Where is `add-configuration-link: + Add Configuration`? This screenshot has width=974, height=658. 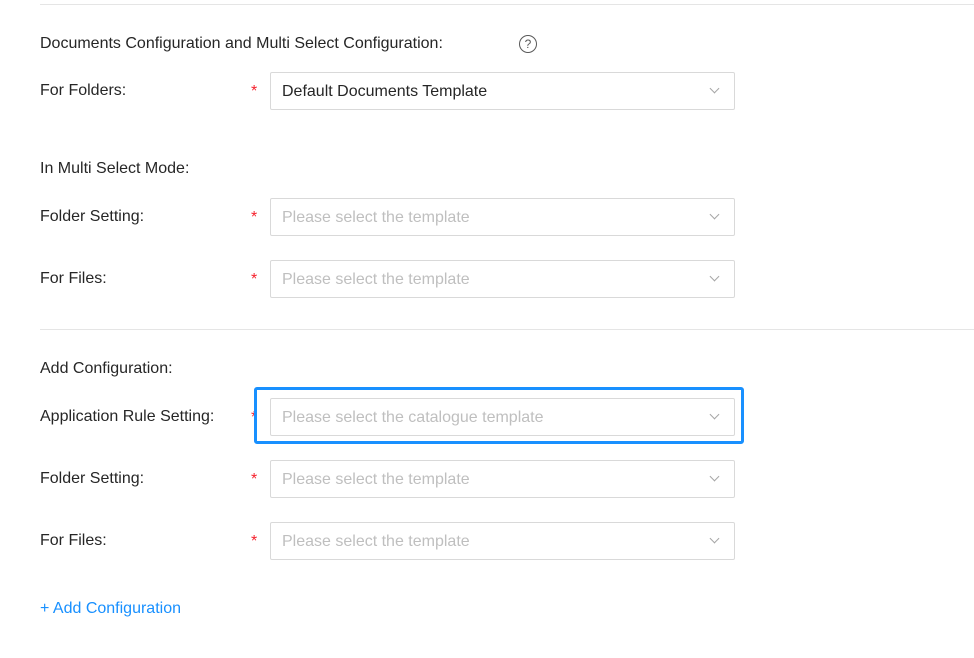 add-configuration-link: + Add Configuration is located at coordinates (110, 609).